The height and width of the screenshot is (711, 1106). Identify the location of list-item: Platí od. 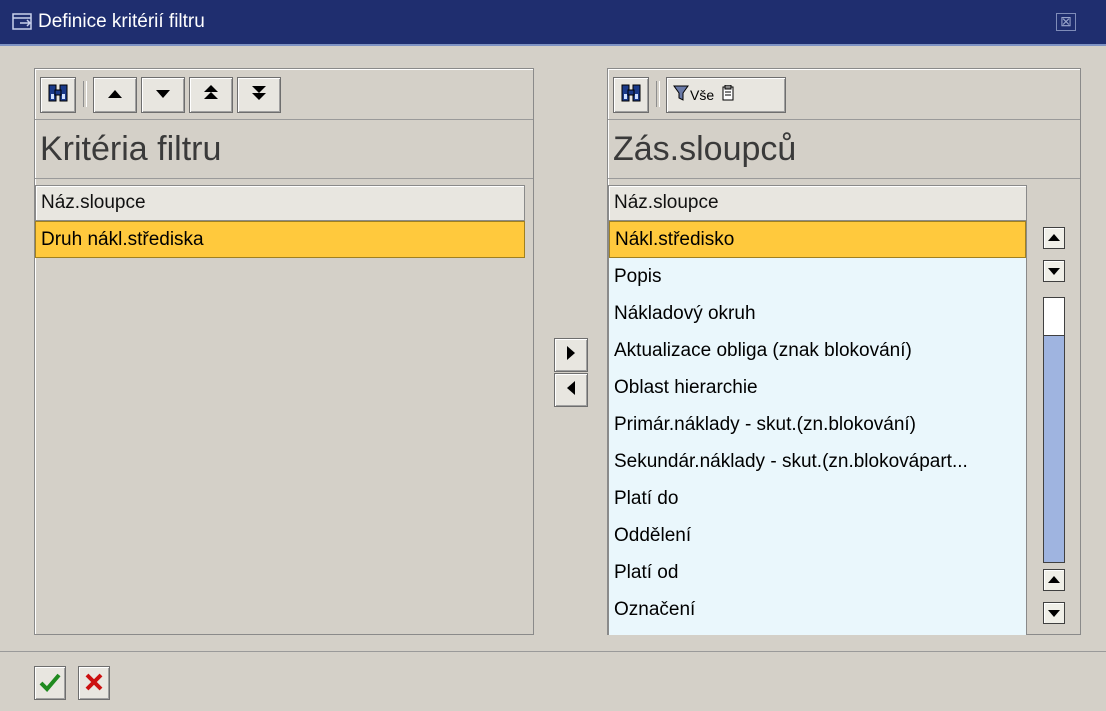
(817, 572).